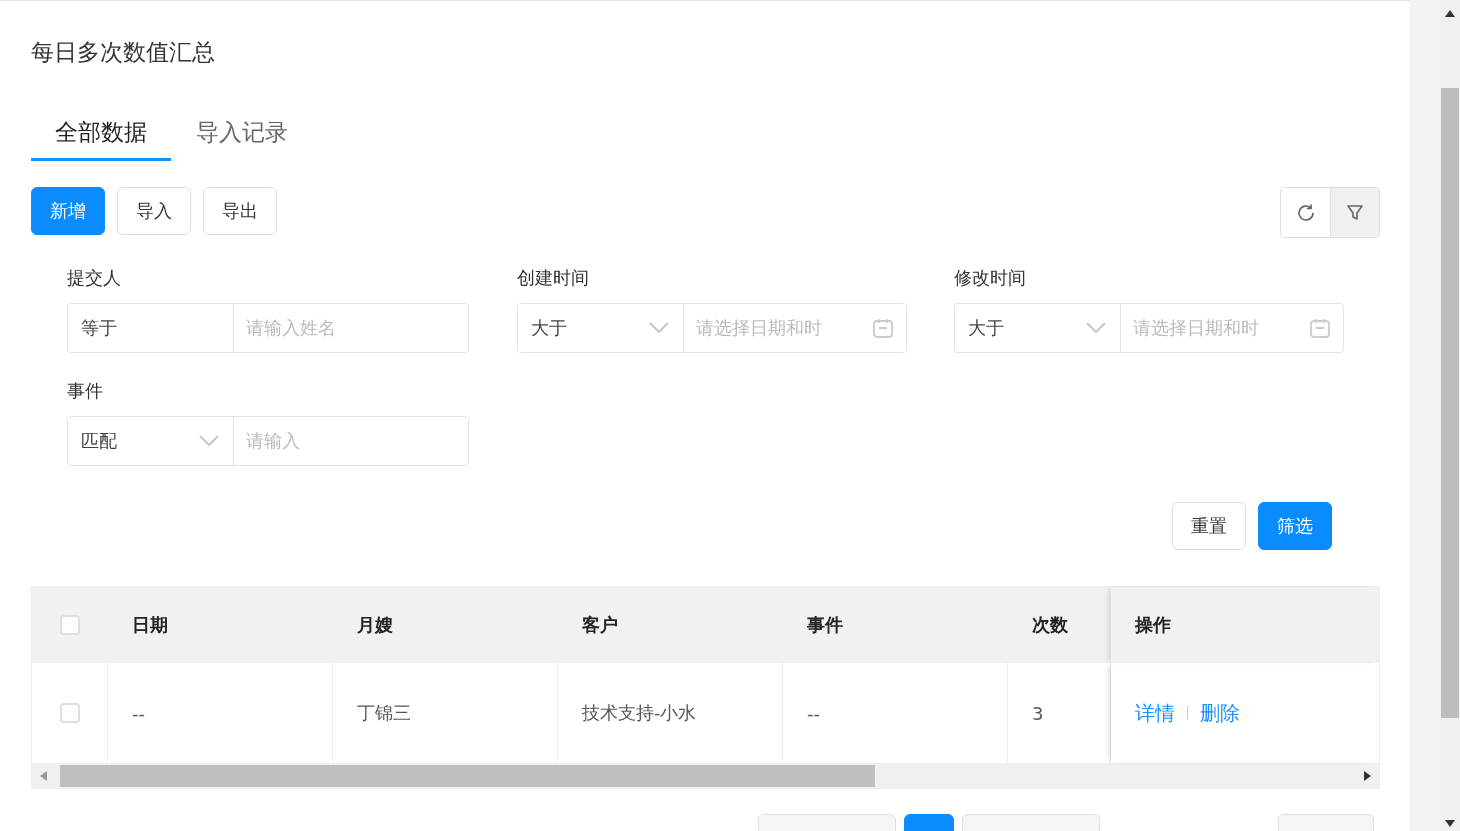 Image resolution: width=1460 pixels, height=831 pixels. What do you see at coordinates (154, 211) in the screenshot?
I see `toolbar-button: 导入` at bounding box center [154, 211].